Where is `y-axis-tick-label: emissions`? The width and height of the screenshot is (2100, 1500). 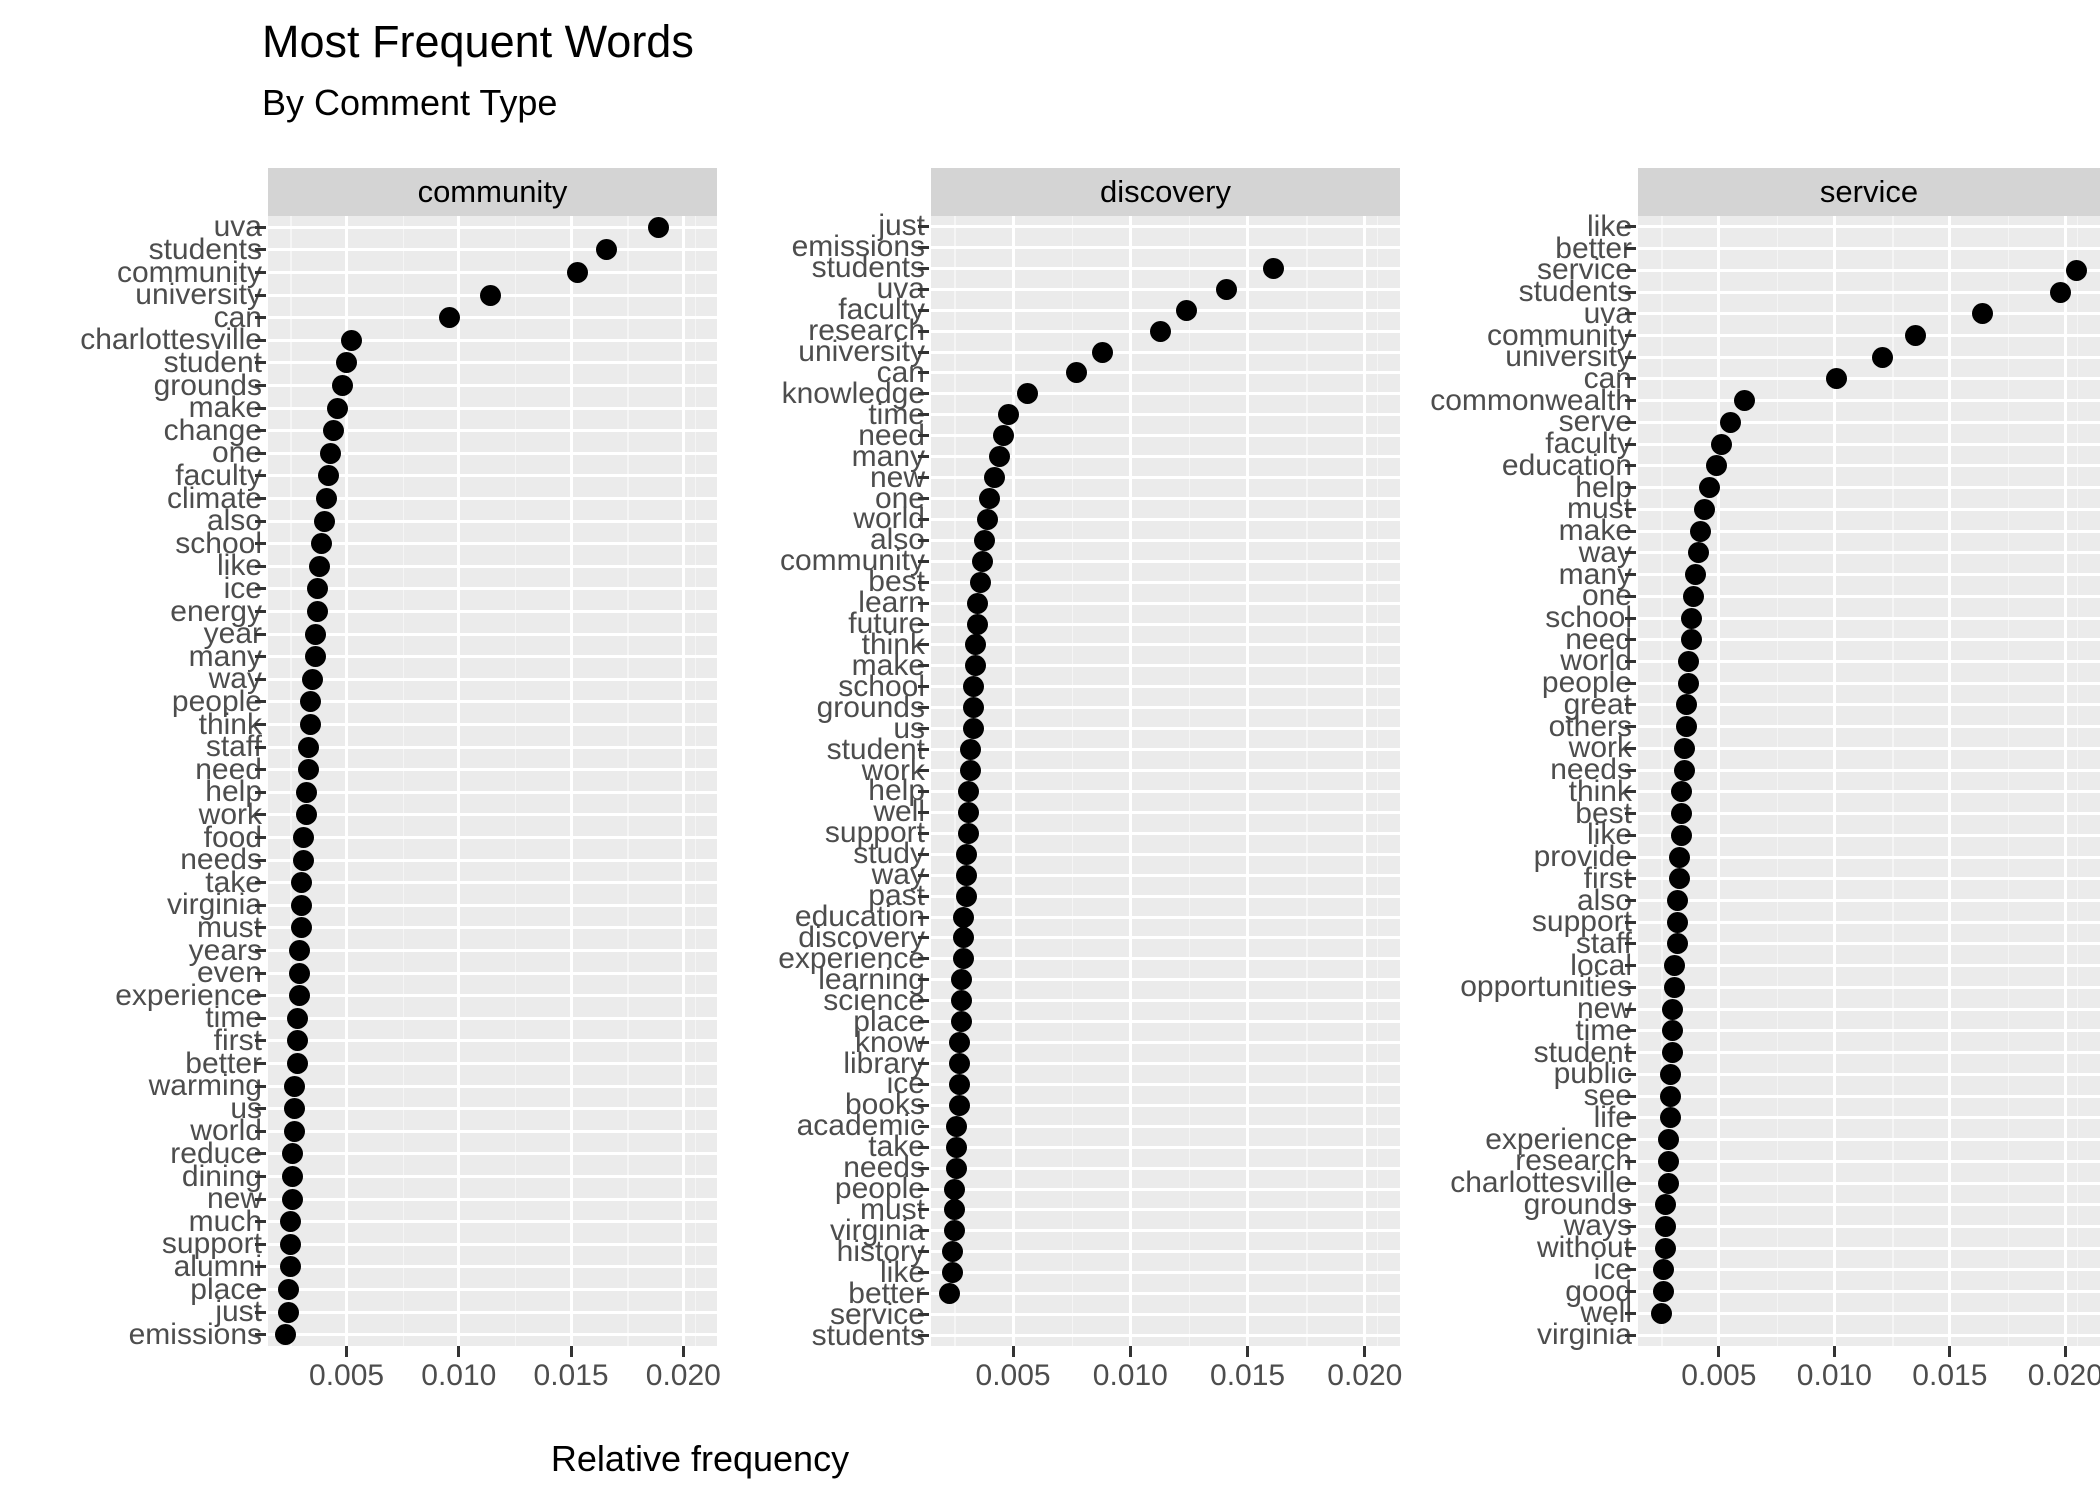
y-axis-tick-label: emissions is located at coordinates (195, 1334).